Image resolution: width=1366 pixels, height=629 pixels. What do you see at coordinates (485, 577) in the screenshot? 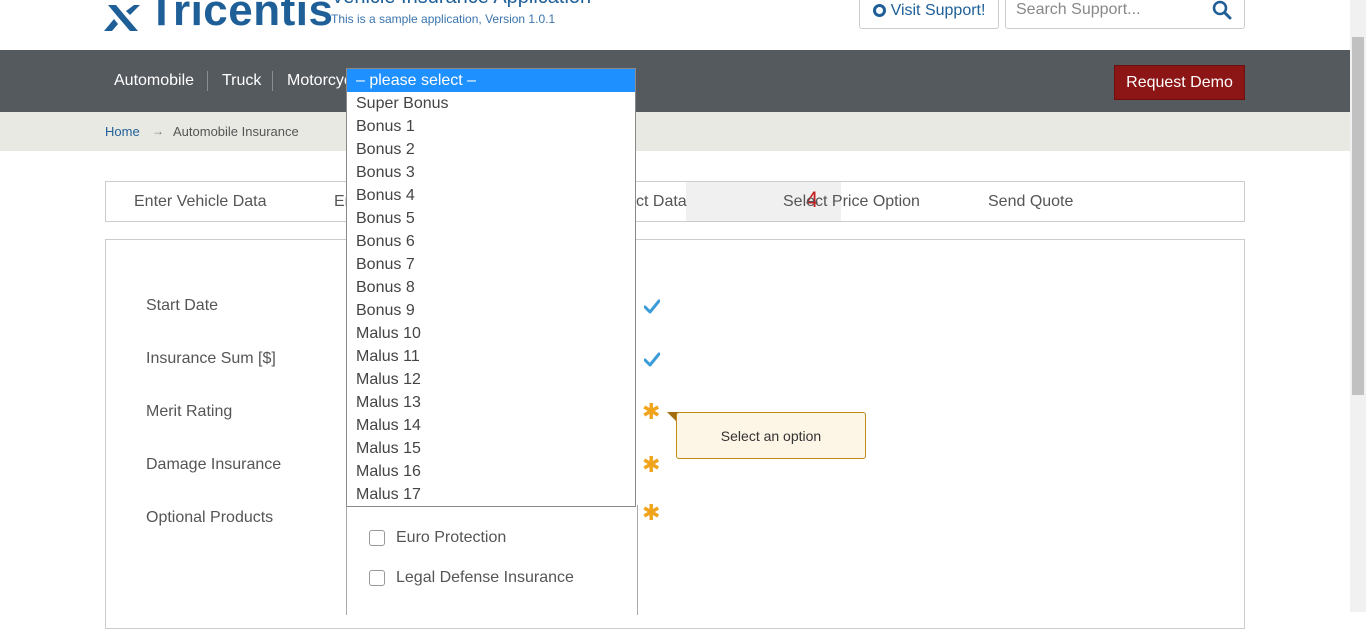
I see `checkbox-label: Legal Defense Insurance` at bounding box center [485, 577].